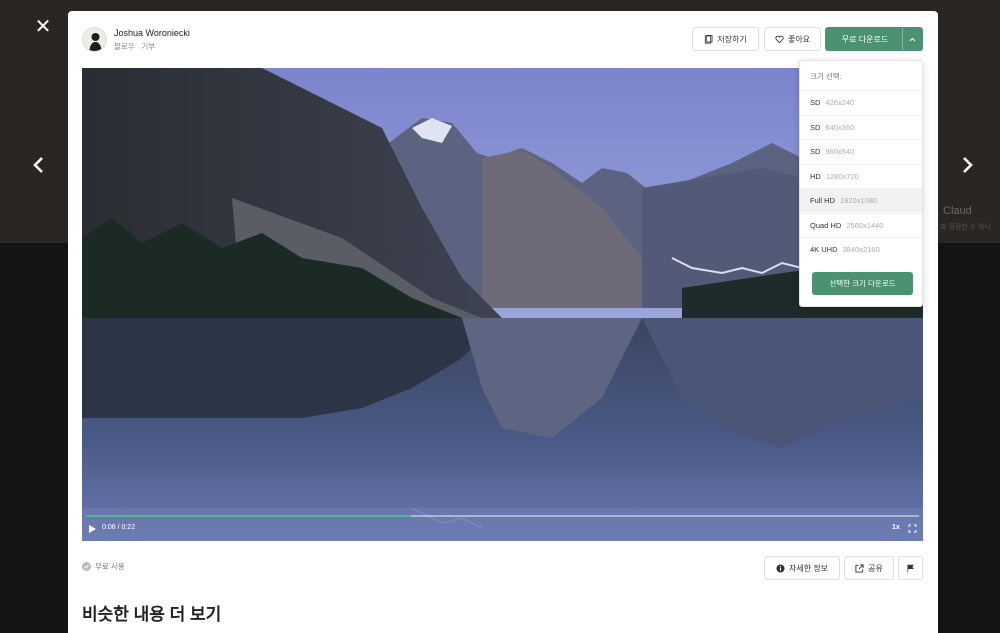 The width and height of the screenshot is (1000, 633). What do you see at coordinates (502, 528) in the screenshot?
I see `video-controls: 0:08 / 0:22 1x` at bounding box center [502, 528].